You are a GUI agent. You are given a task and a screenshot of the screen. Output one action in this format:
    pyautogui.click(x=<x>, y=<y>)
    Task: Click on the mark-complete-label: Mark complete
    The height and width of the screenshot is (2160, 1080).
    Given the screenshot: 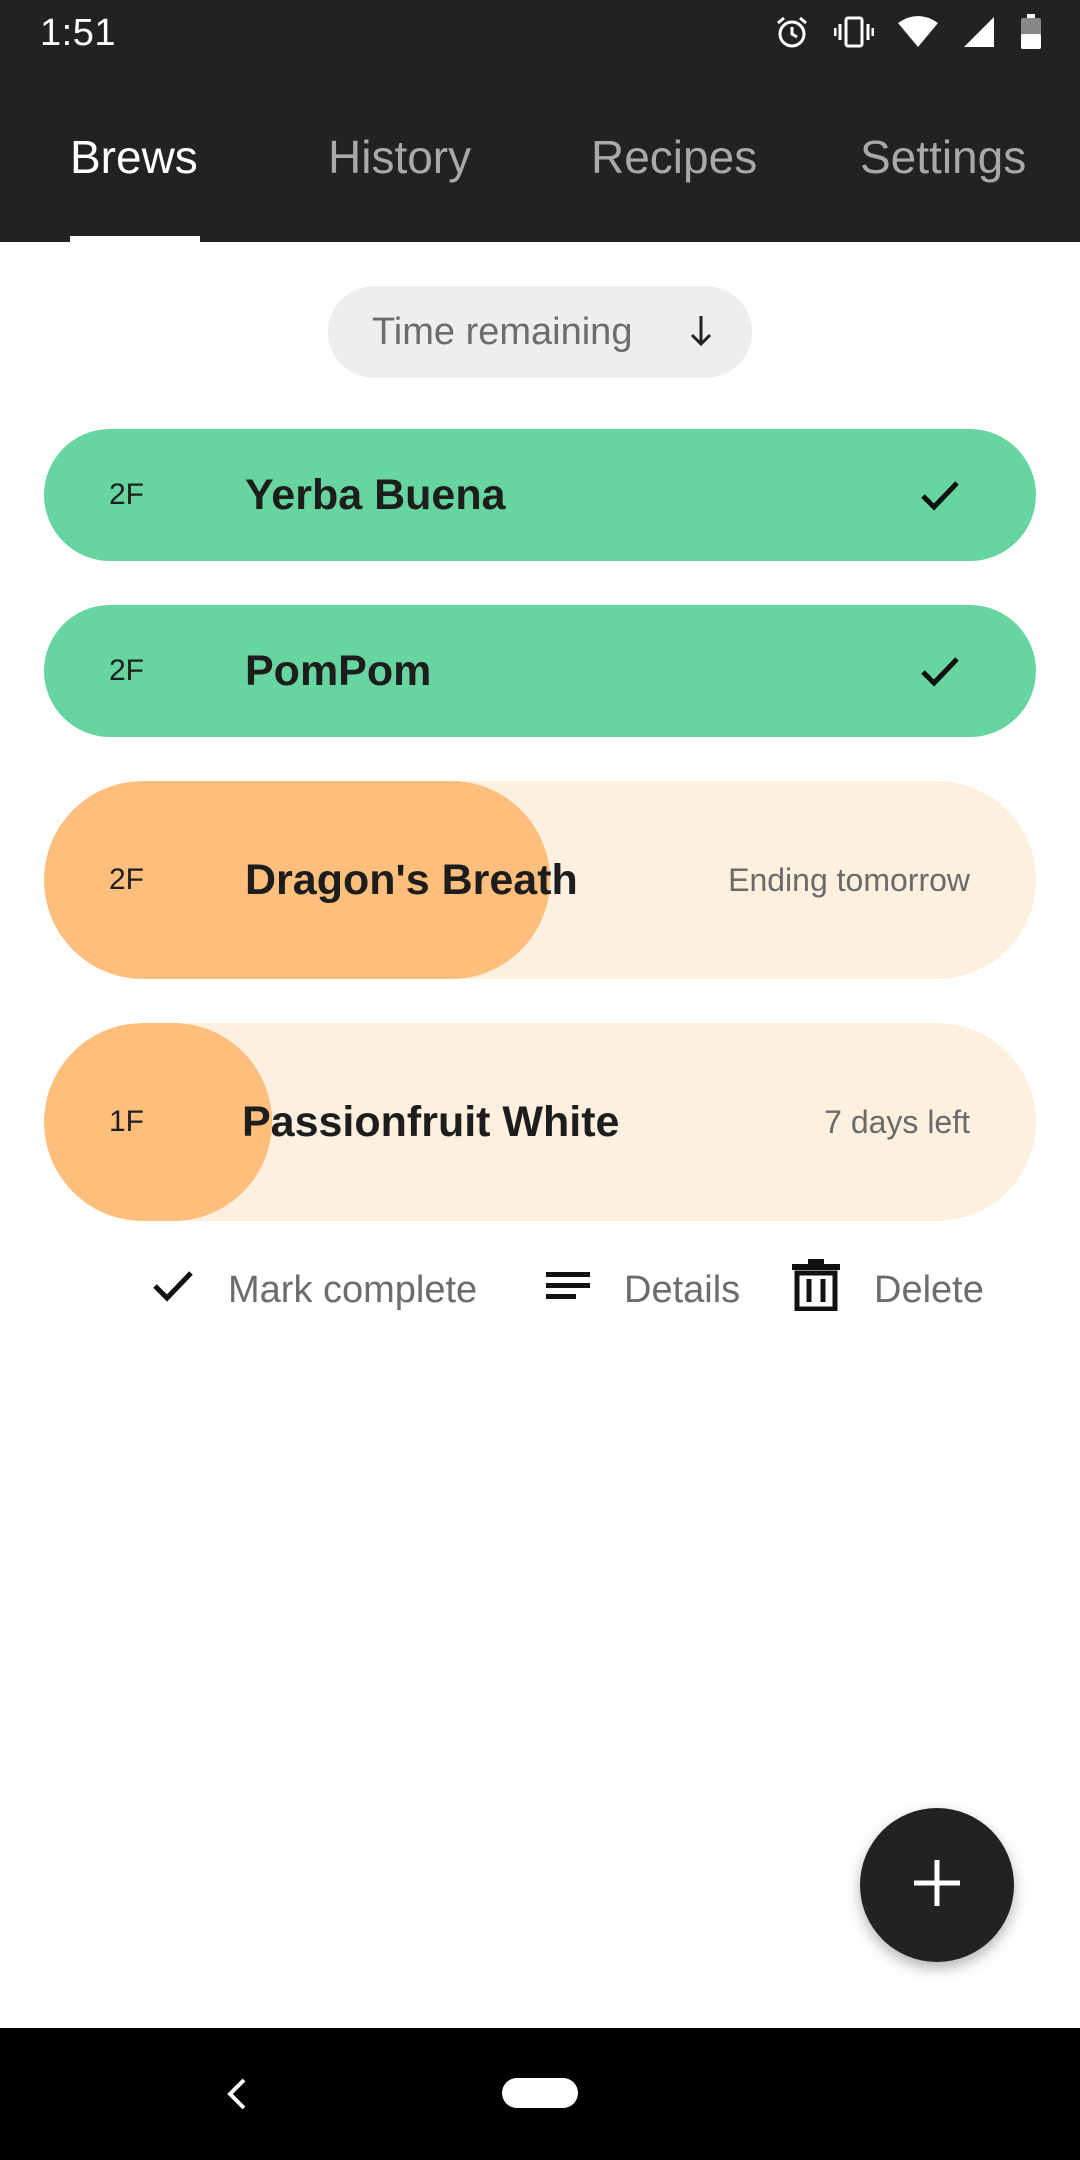 What is the action you would take?
    pyautogui.click(x=353, y=1289)
    